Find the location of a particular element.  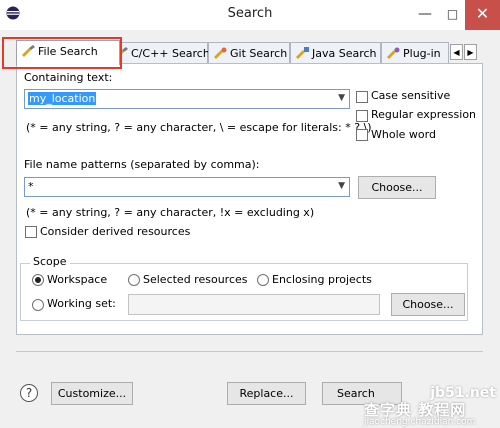

selected-resources-radio is located at coordinates (134, 280).